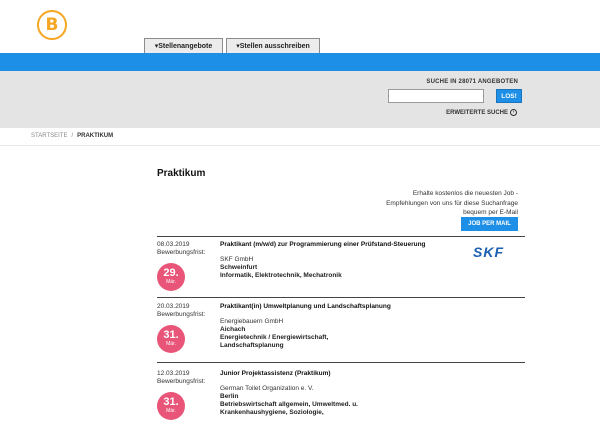 The height and width of the screenshot is (426, 600). Describe the element at coordinates (239, 267) in the screenshot. I see `job-city: Schweinfurt` at that location.